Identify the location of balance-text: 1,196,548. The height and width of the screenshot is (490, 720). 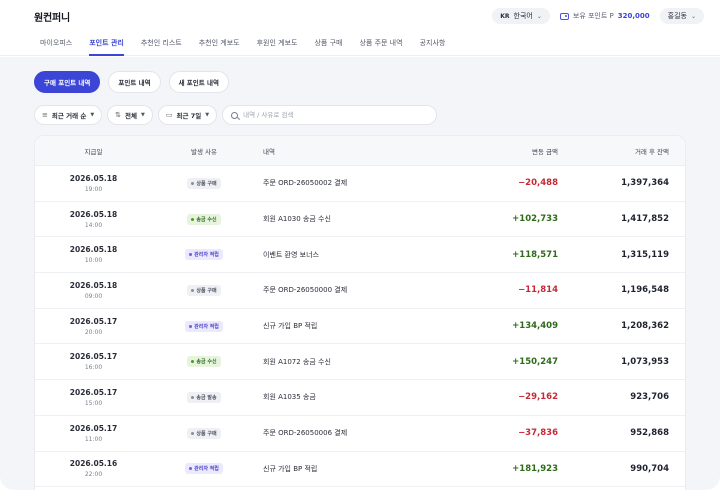
(645, 290).